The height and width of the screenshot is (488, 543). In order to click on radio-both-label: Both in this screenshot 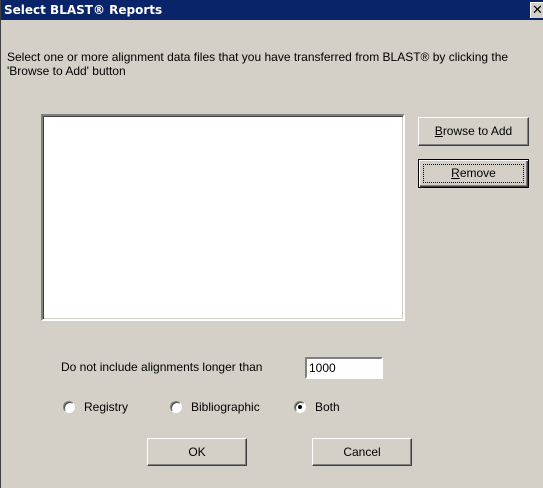, I will do `click(327, 407)`.